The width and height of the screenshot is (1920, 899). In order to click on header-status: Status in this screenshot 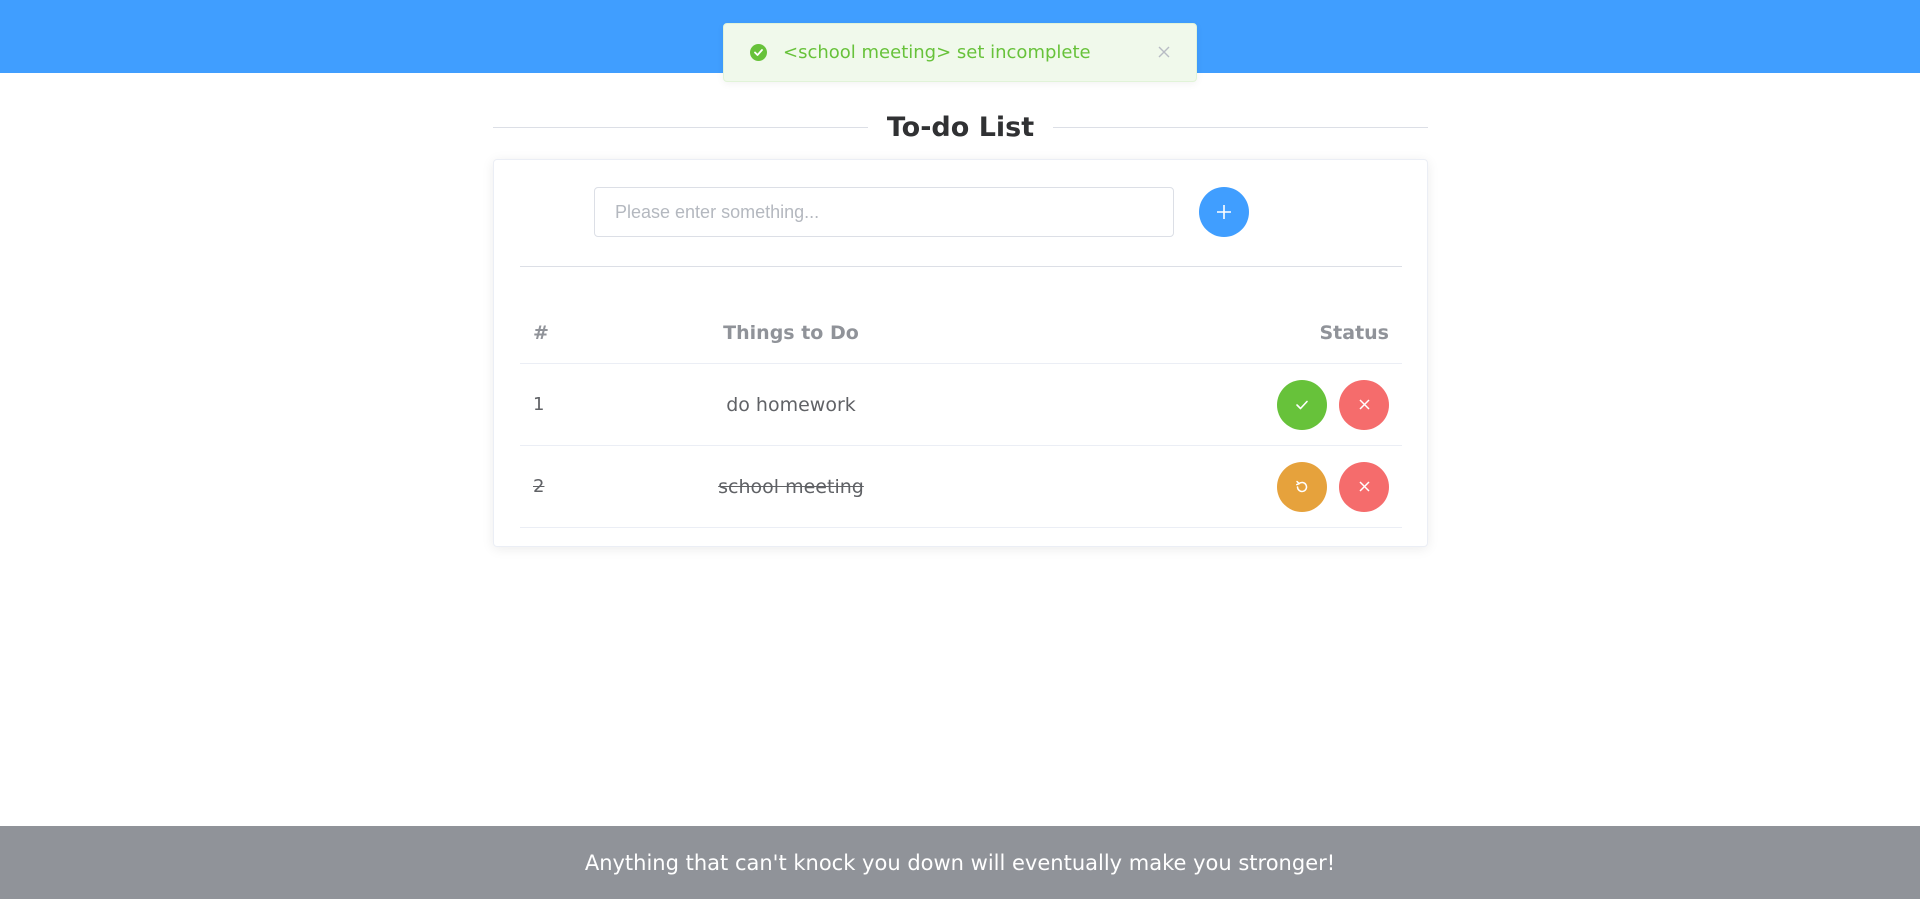, I will do `click(1354, 333)`.